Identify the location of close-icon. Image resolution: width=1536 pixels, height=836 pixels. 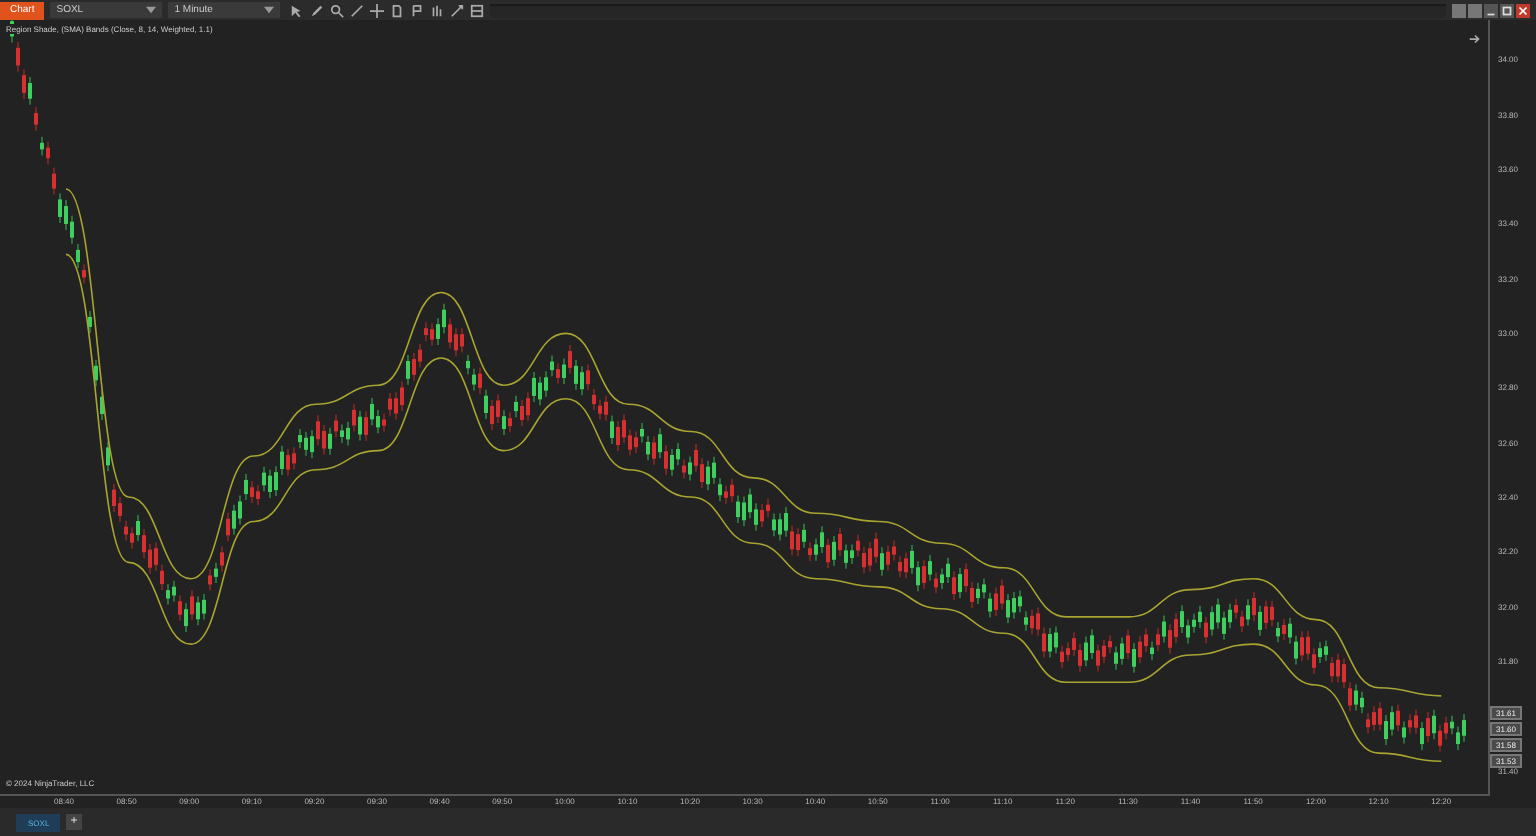
(1523, 10).